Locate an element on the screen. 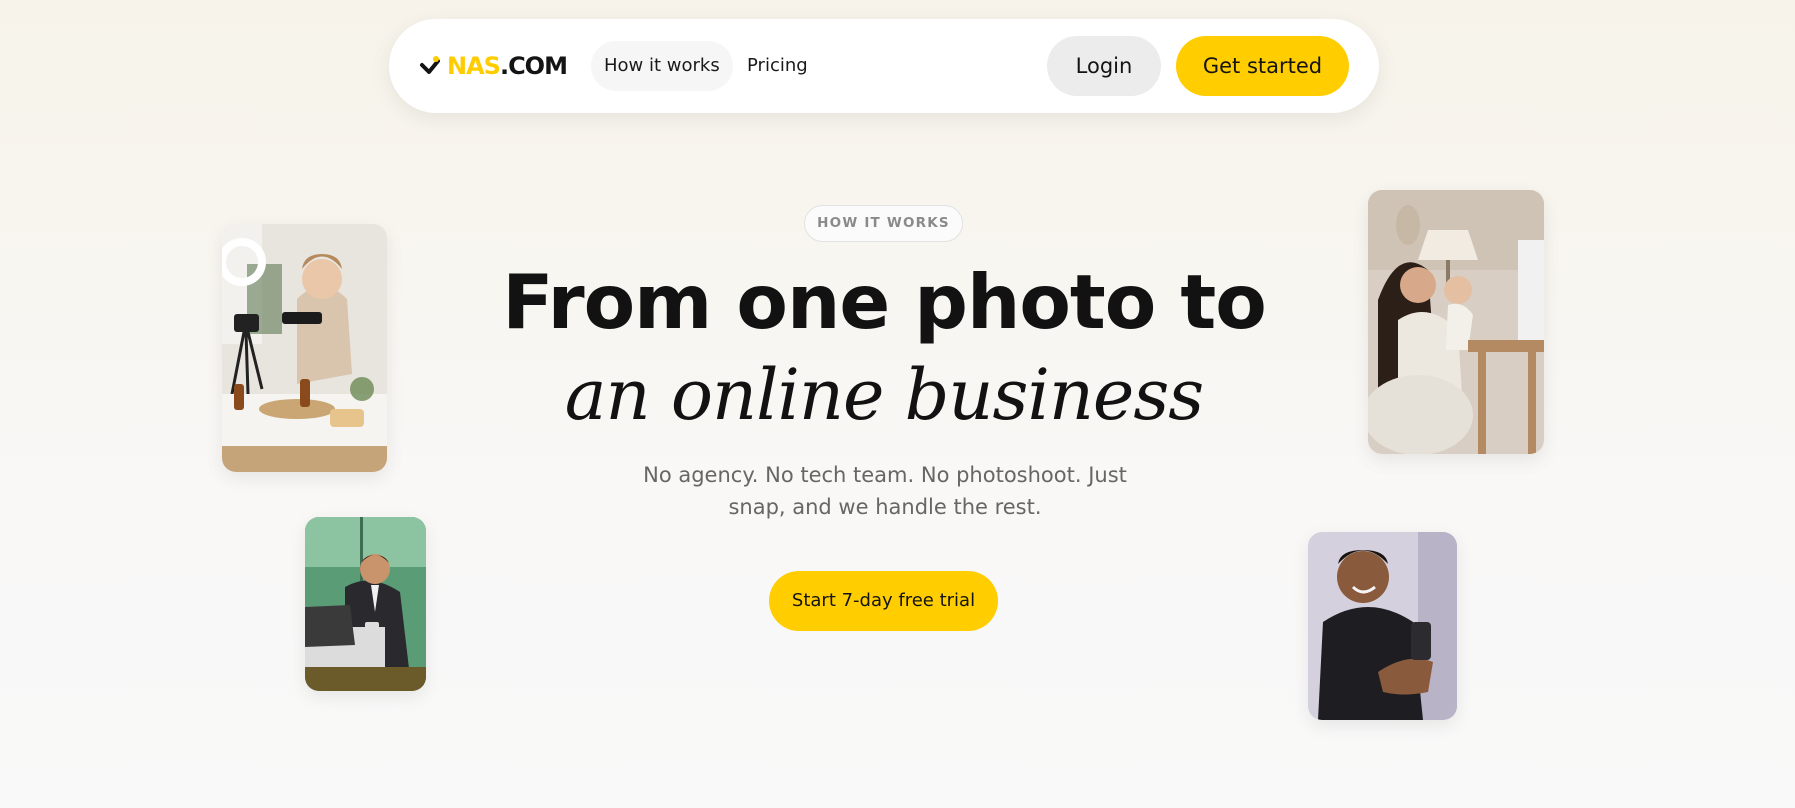  photo-mother-baby-desk is located at coordinates (1456, 322).